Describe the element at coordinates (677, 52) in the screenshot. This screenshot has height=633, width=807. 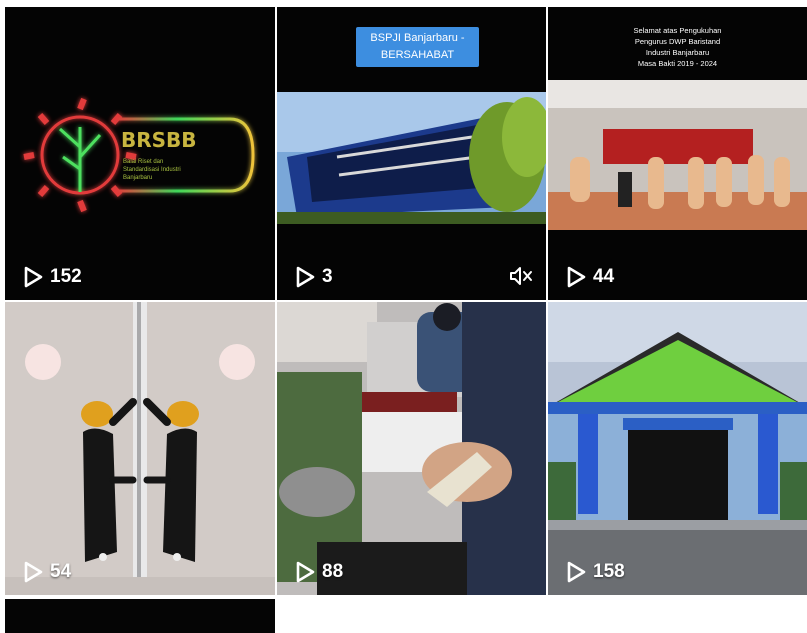
I see `caption-line-3: Industri Banjarbaru` at that location.